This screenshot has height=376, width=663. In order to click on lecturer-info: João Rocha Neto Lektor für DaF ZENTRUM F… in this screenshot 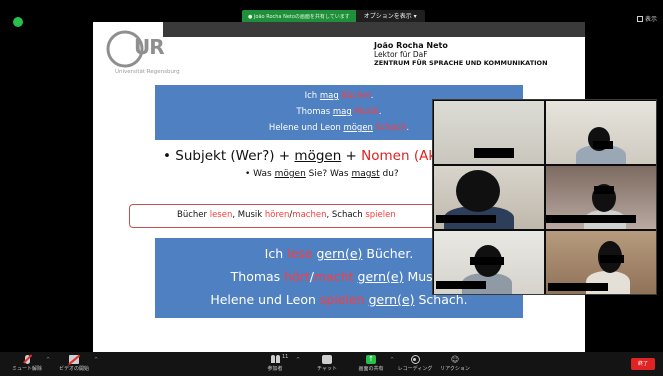, I will do `click(461, 54)`.